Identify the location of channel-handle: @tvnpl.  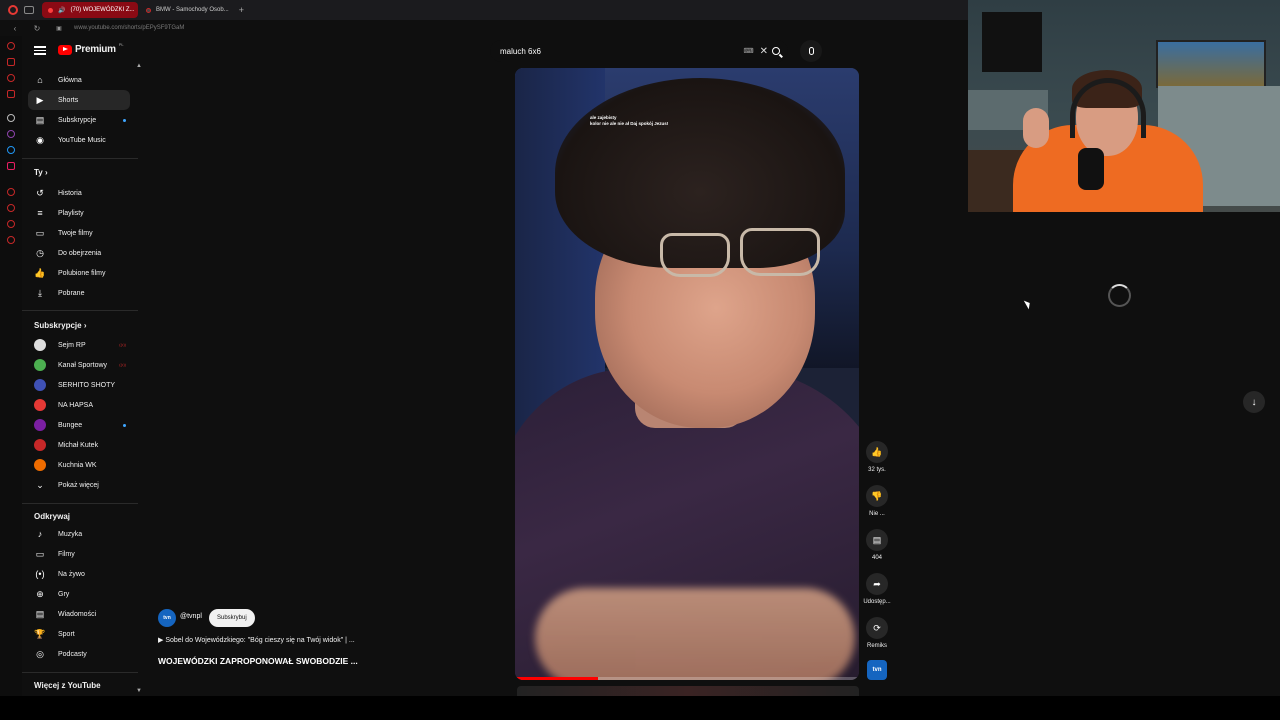
(191, 616).